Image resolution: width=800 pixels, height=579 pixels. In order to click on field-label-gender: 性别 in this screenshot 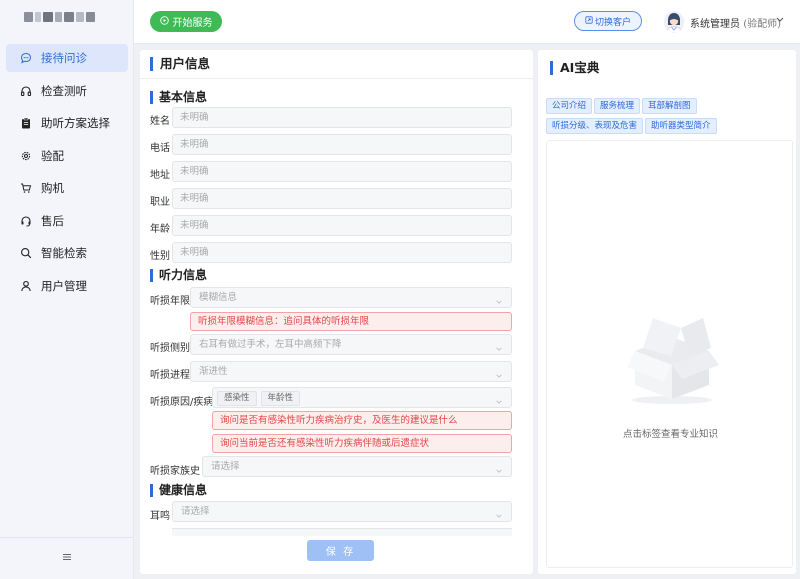, I will do `click(160, 256)`.